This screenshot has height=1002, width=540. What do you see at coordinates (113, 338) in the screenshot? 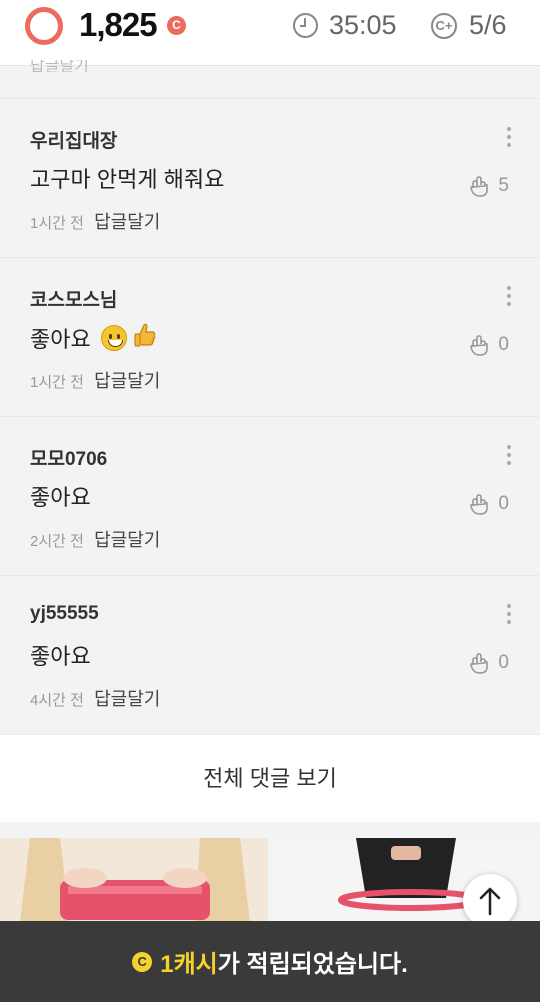
I see `grinning-face-emoji-icon` at bounding box center [113, 338].